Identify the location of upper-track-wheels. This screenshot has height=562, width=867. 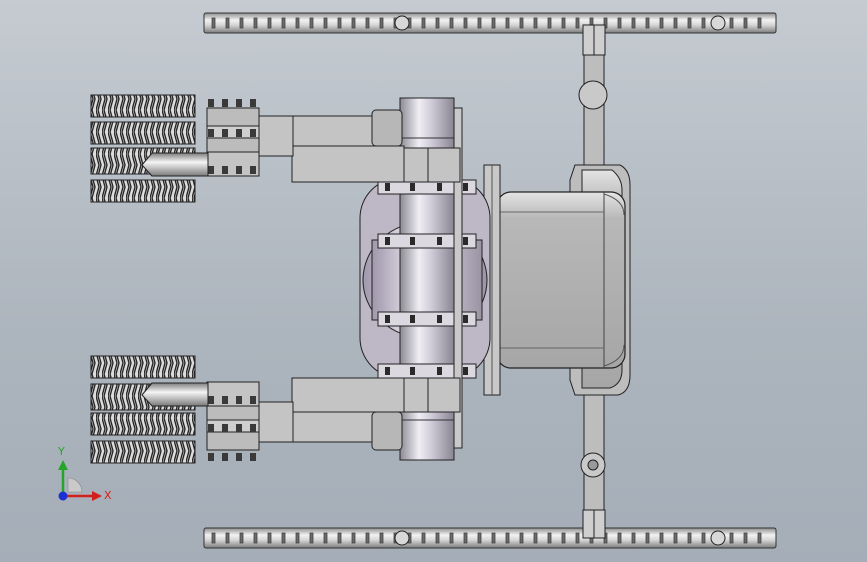
(143, 148).